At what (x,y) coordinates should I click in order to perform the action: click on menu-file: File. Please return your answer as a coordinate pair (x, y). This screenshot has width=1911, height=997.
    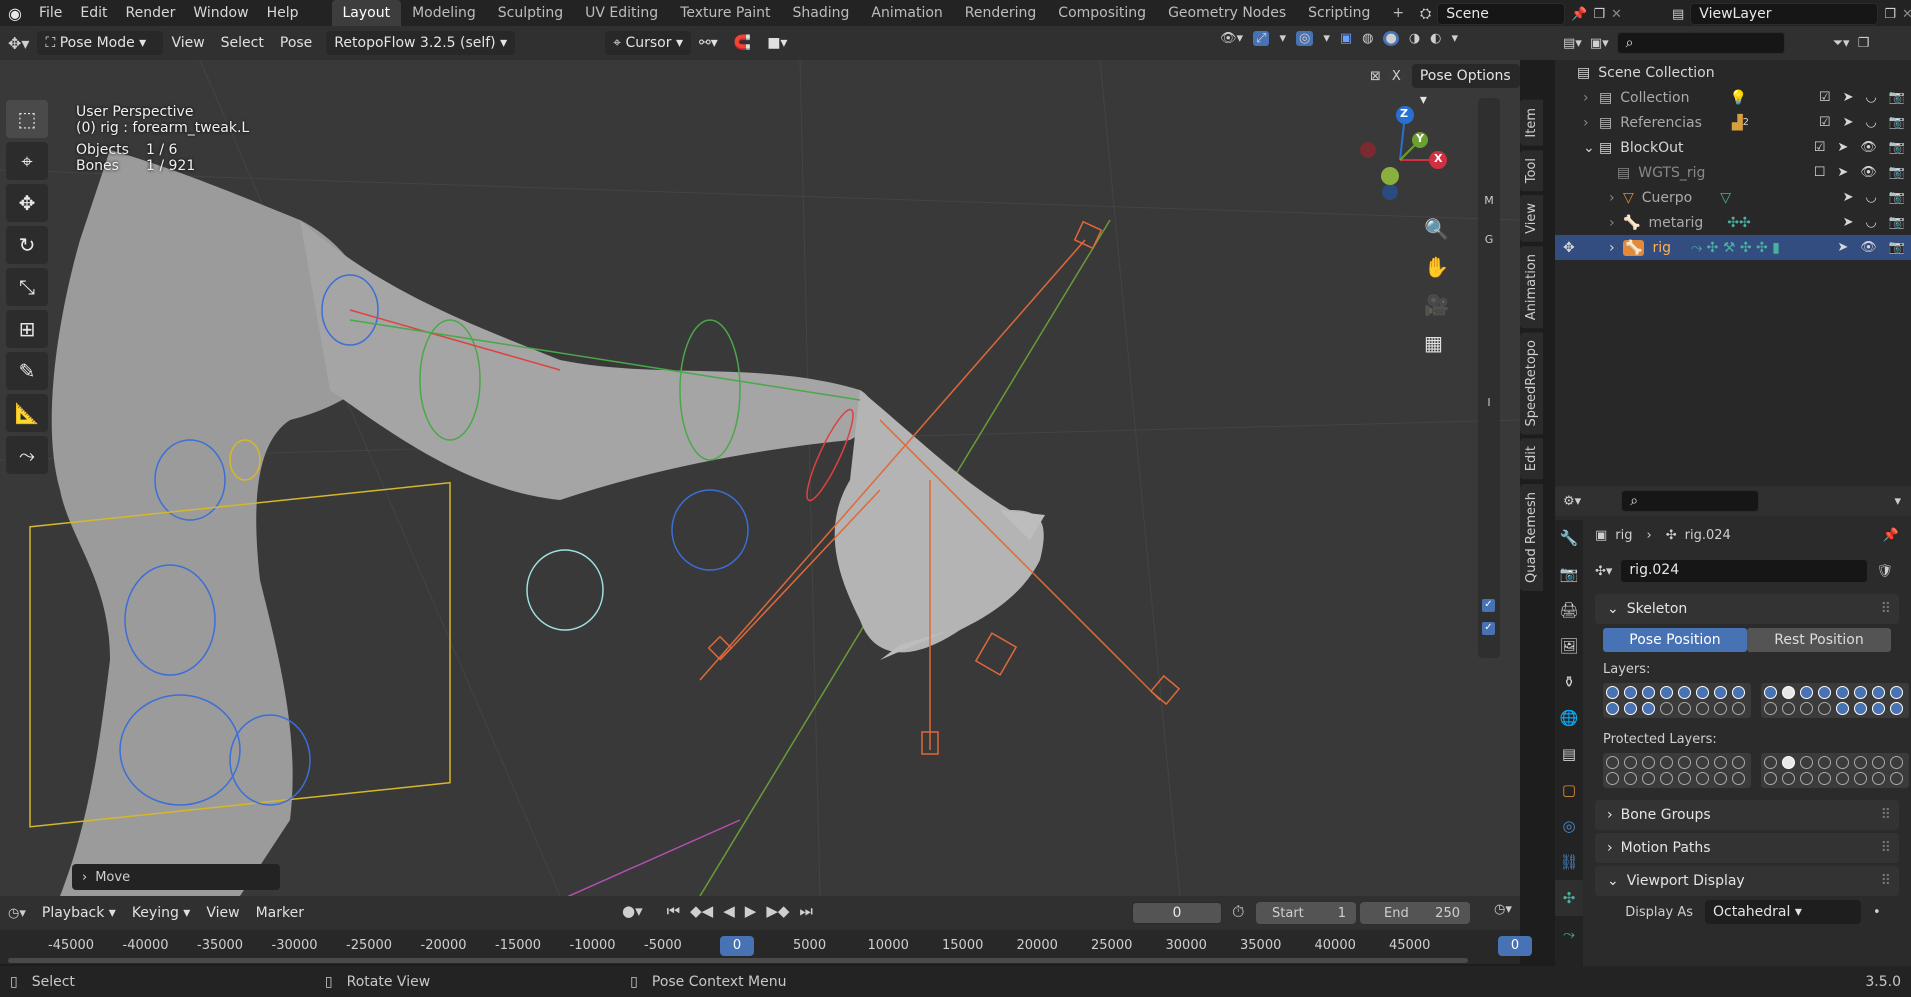
    Looking at the image, I should click on (50, 13).